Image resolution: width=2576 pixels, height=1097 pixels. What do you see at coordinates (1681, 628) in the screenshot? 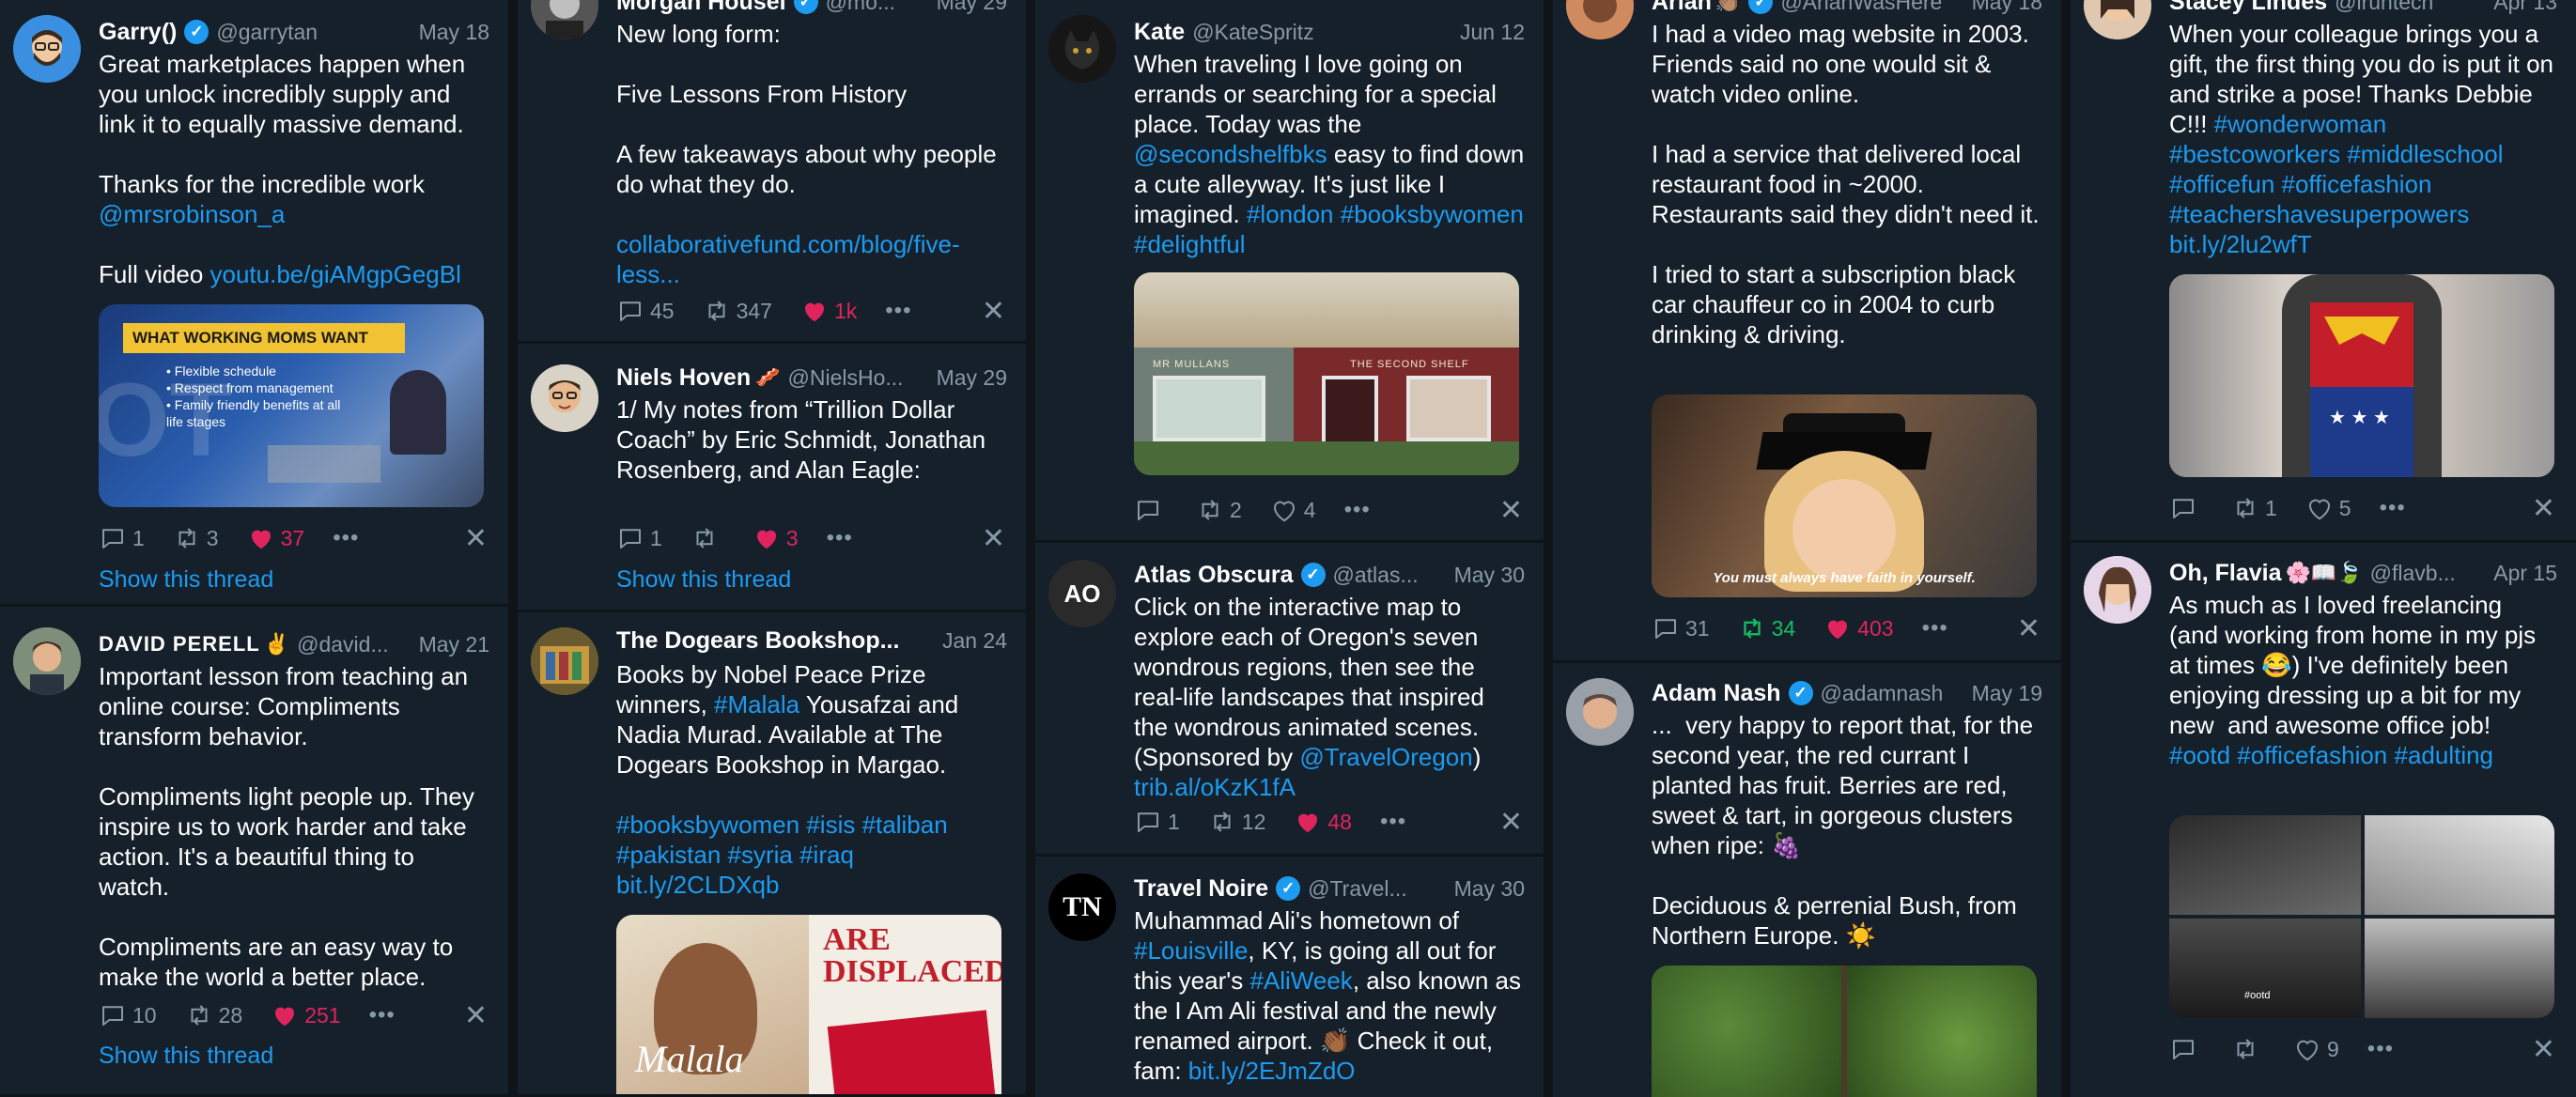
I see `reply-button: 31` at bounding box center [1681, 628].